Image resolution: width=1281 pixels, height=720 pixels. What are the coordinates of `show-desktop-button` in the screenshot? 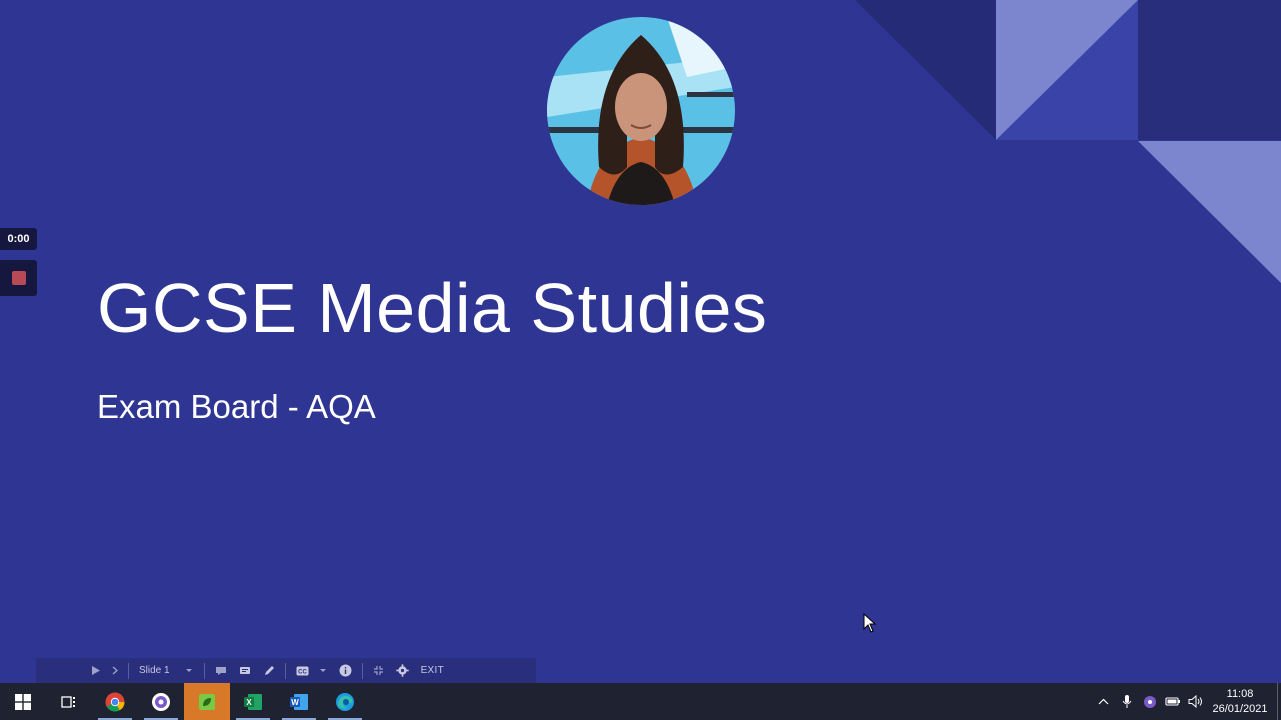 It's located at (1279, 701).